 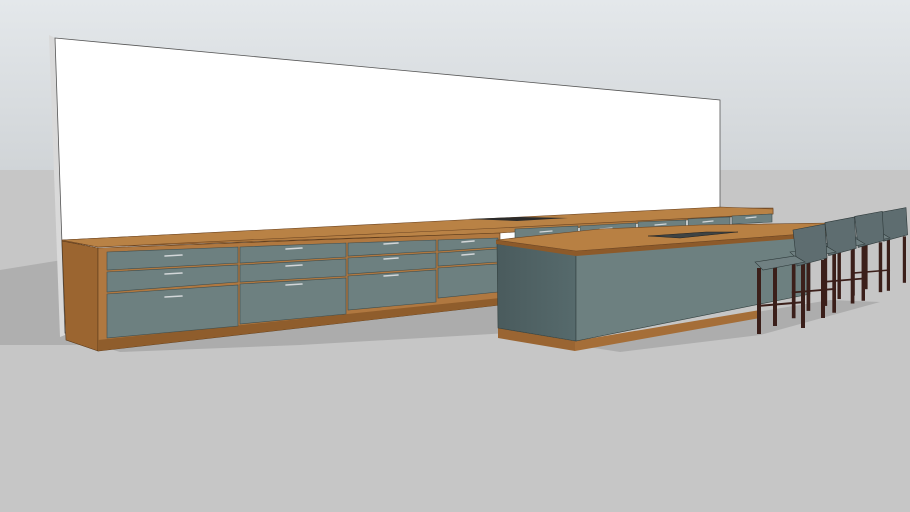 I want to click on back-counter-end-panel, so click(x=80, y=296).